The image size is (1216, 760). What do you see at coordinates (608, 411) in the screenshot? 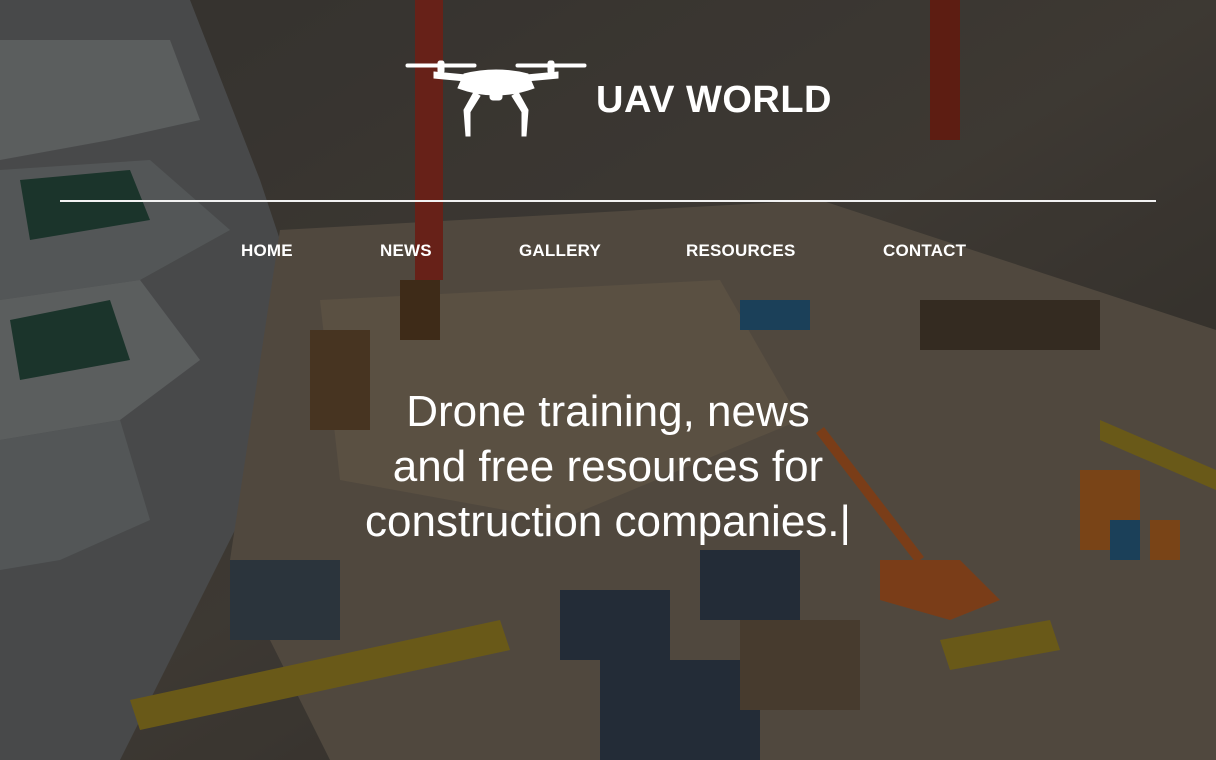
I see `hero-line-1: Drone training, news` at bounding box center [608, 411].